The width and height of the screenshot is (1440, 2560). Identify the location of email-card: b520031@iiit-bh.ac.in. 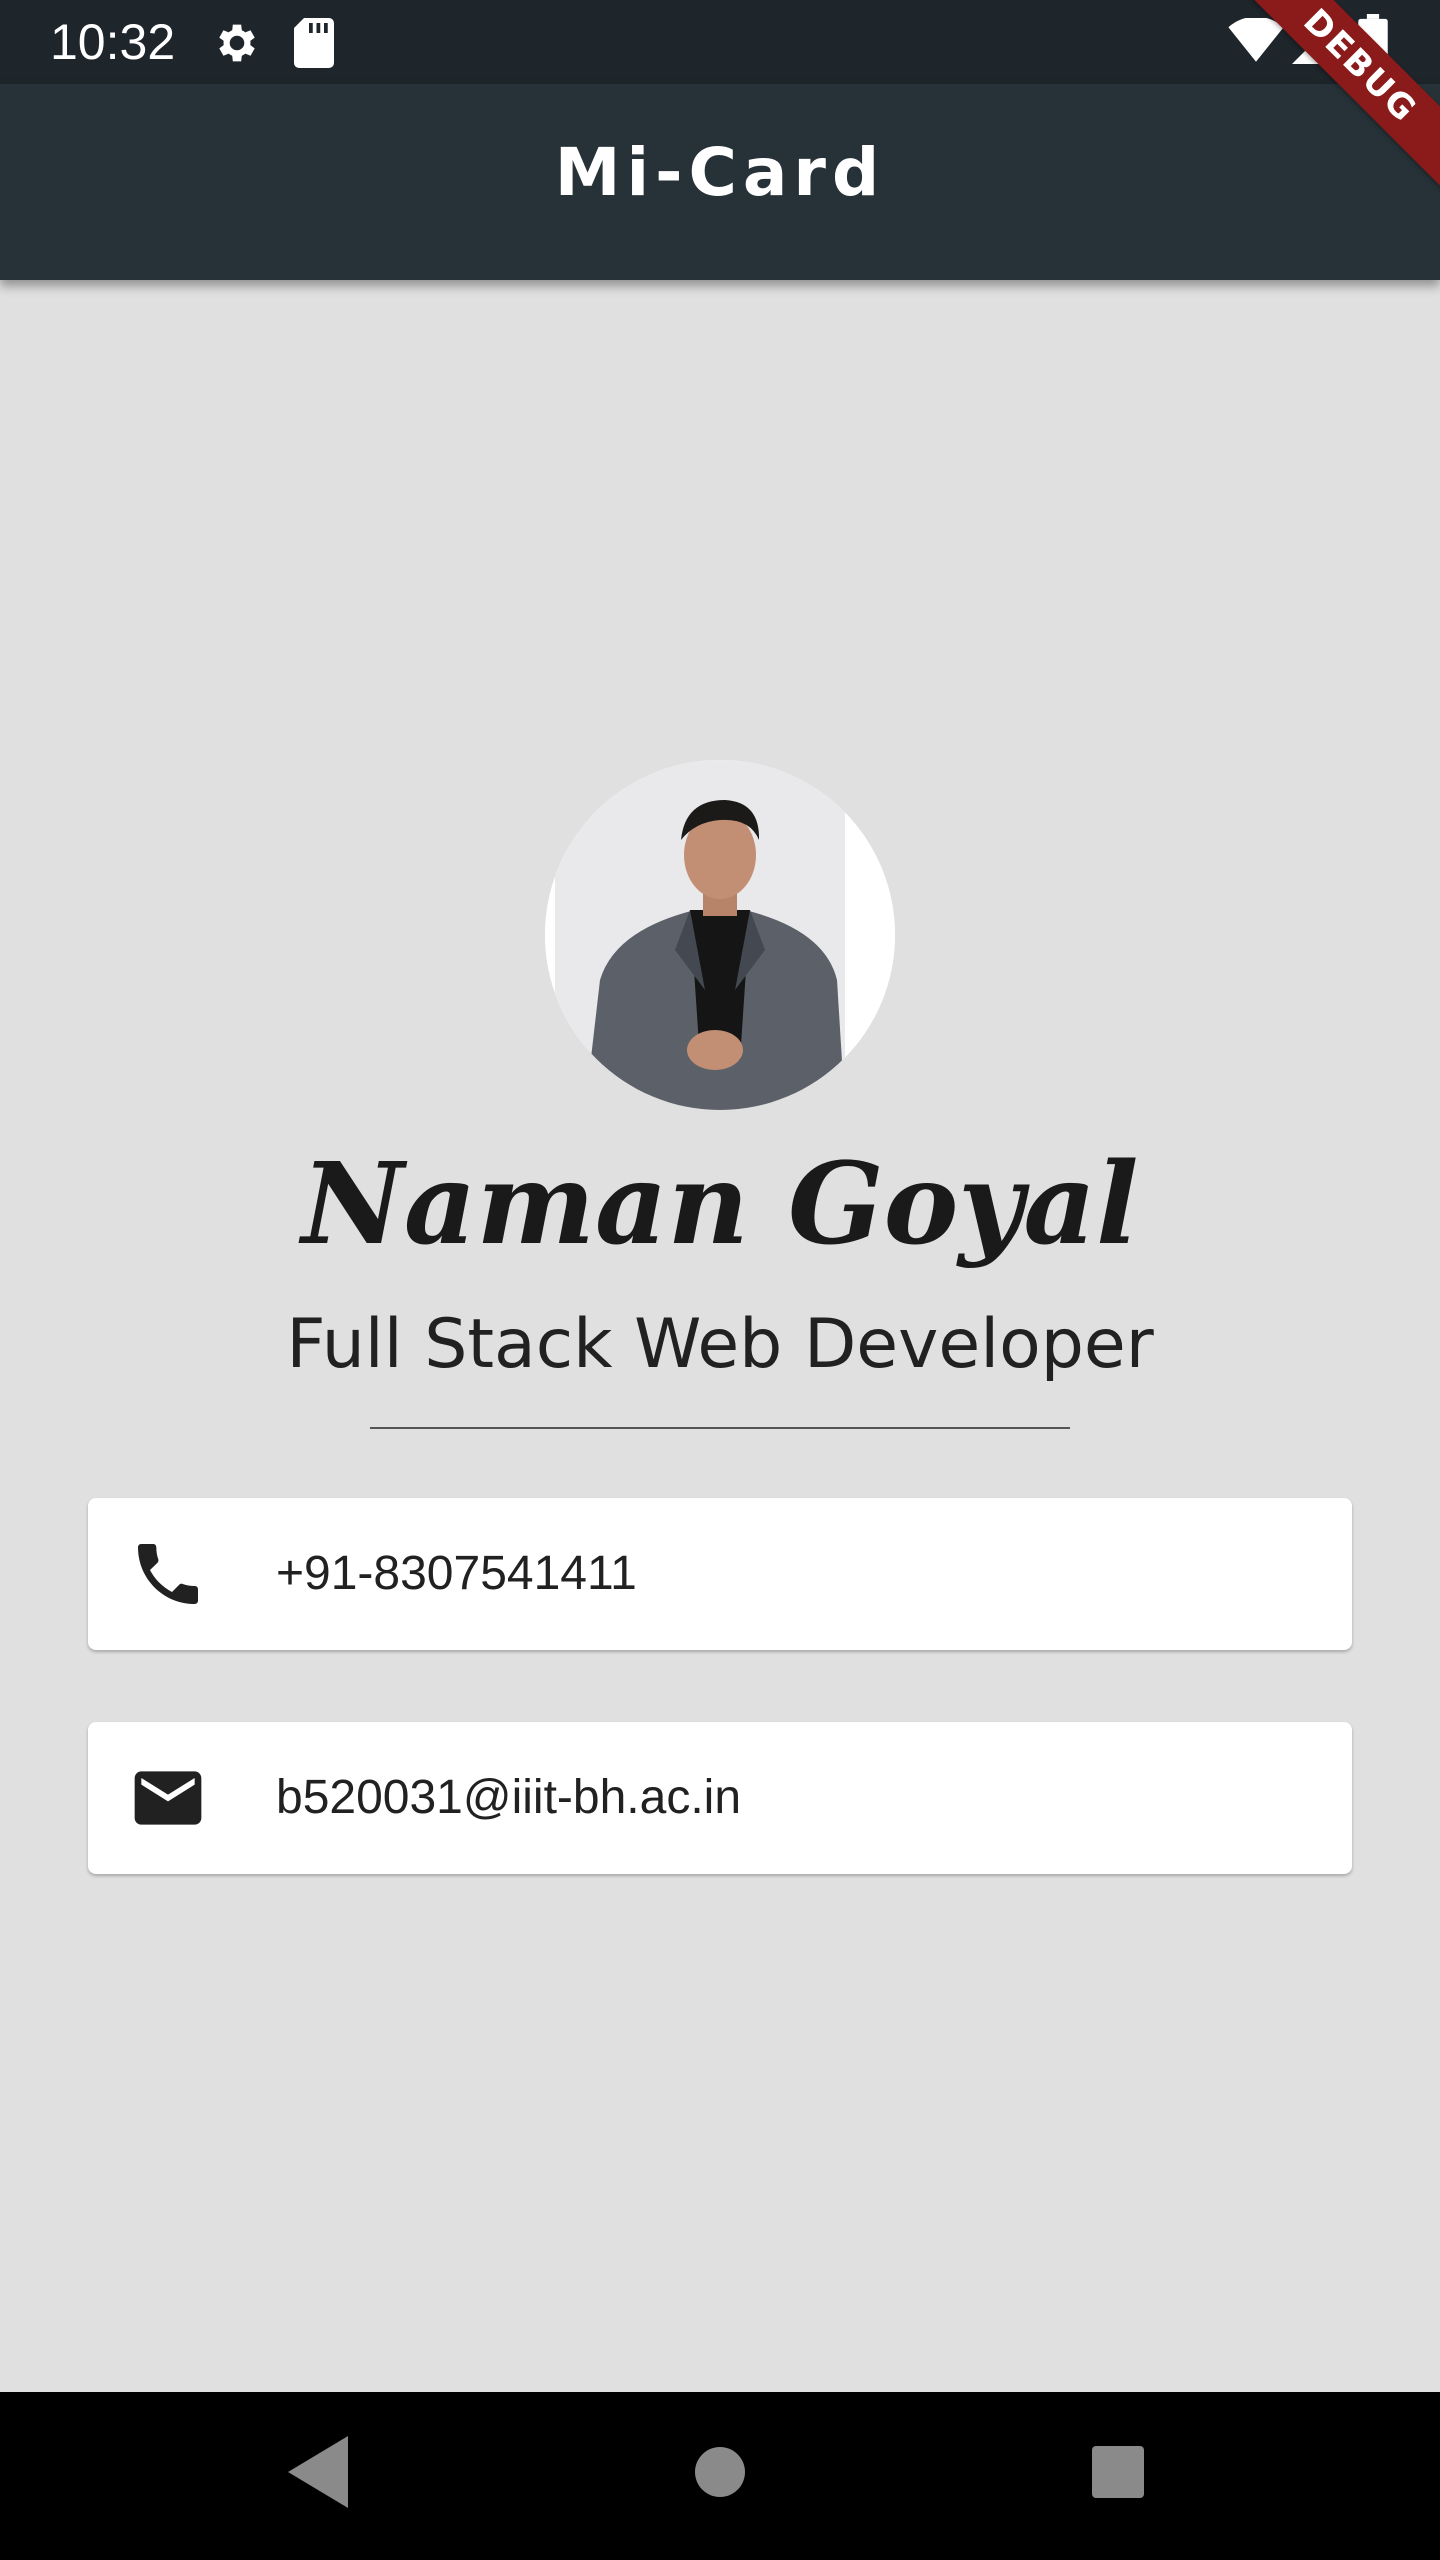
(720, 1798).